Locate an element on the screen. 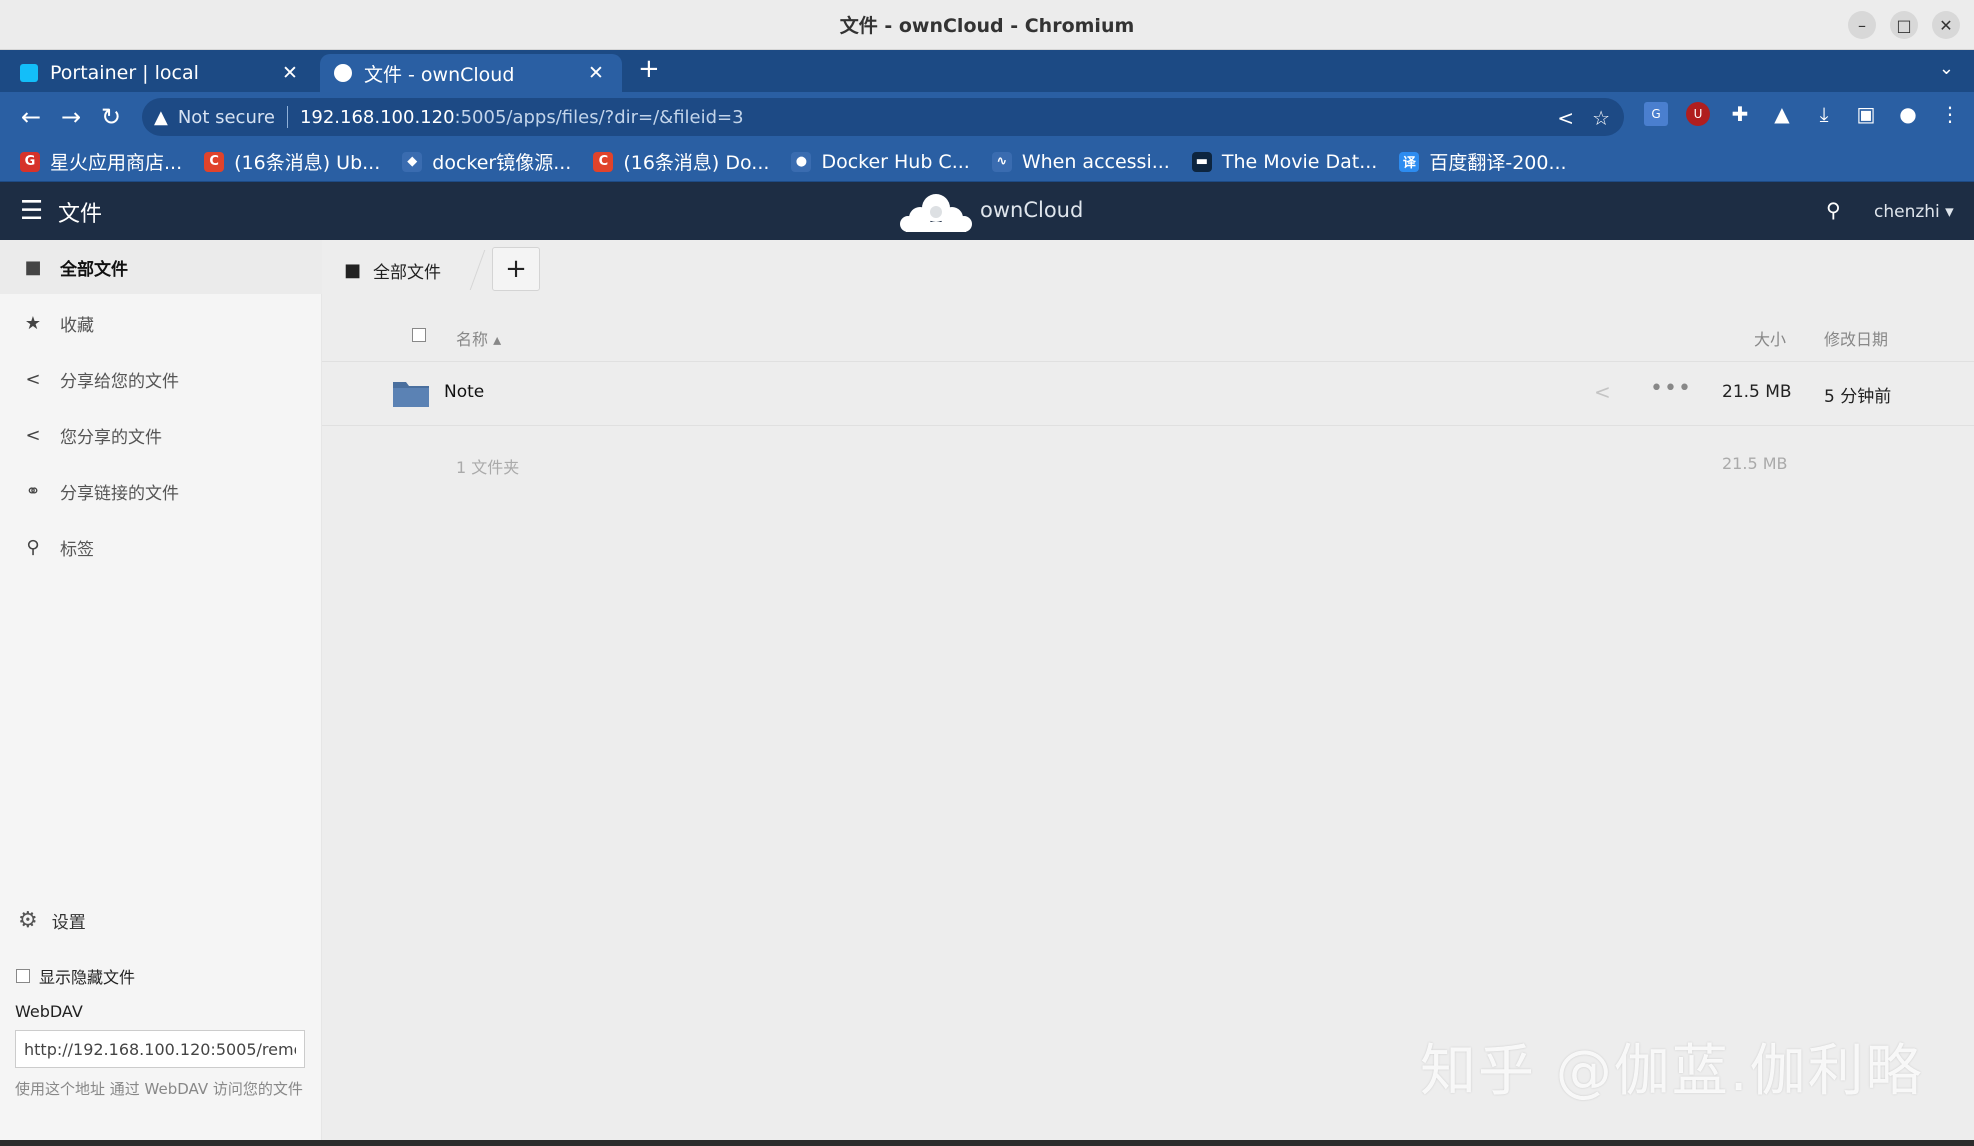  sidebar-item-shared-with-you: < 分享给您的文件 is located at coordinates (161, 379).